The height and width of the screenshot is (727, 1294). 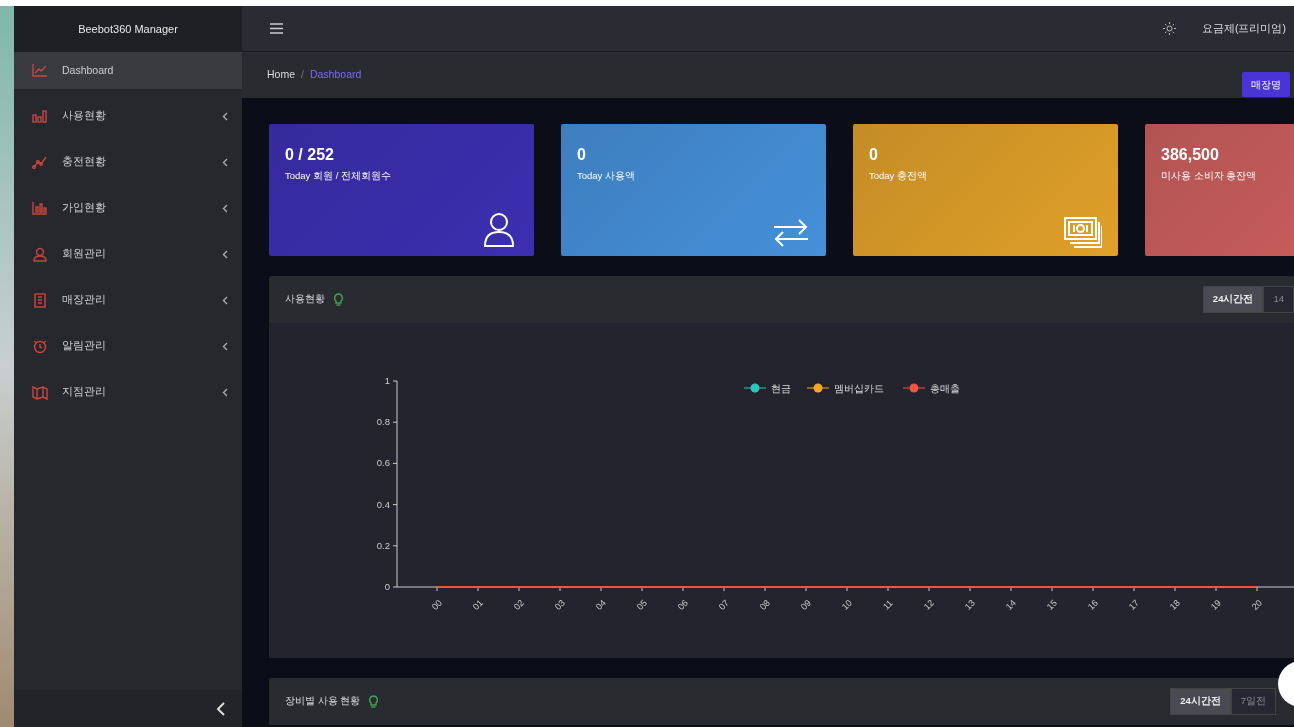 I want to click on range-tab: 14, so click(x=1278, y=299).